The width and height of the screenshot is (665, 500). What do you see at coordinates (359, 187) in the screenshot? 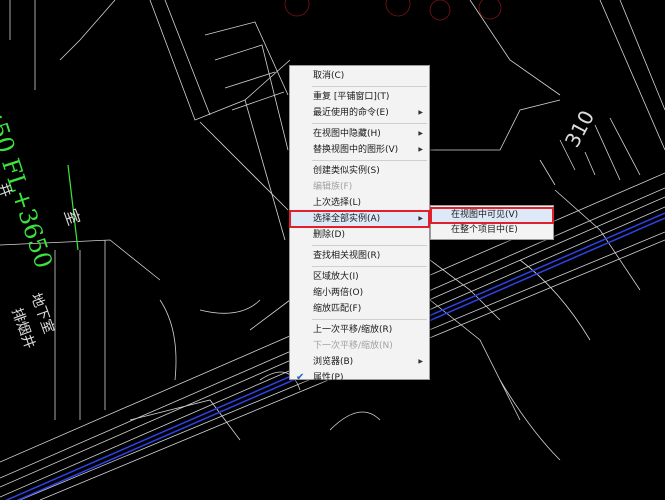
I see `menu-item-edit-family: 编辑族(F)` at bounding box center [359, 187].